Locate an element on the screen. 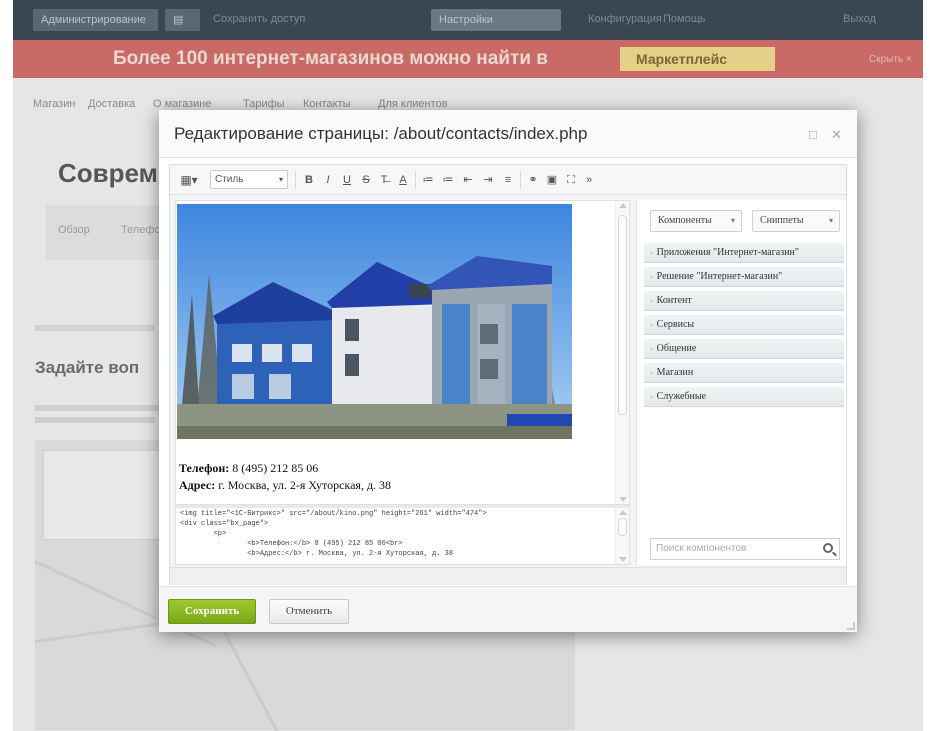 This screenshot has height=731, width=938. code-line: <b>Телефон:</b> 8 (495) 212 85 06<br> is located at coordinates (291, 544).